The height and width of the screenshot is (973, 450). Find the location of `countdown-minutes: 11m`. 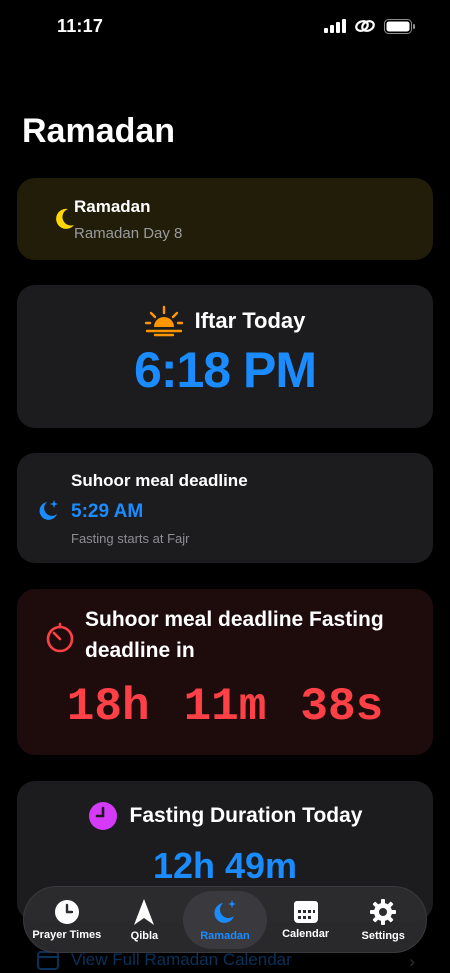

countdown-minutes: 11m is located at coordinates (225, 707).